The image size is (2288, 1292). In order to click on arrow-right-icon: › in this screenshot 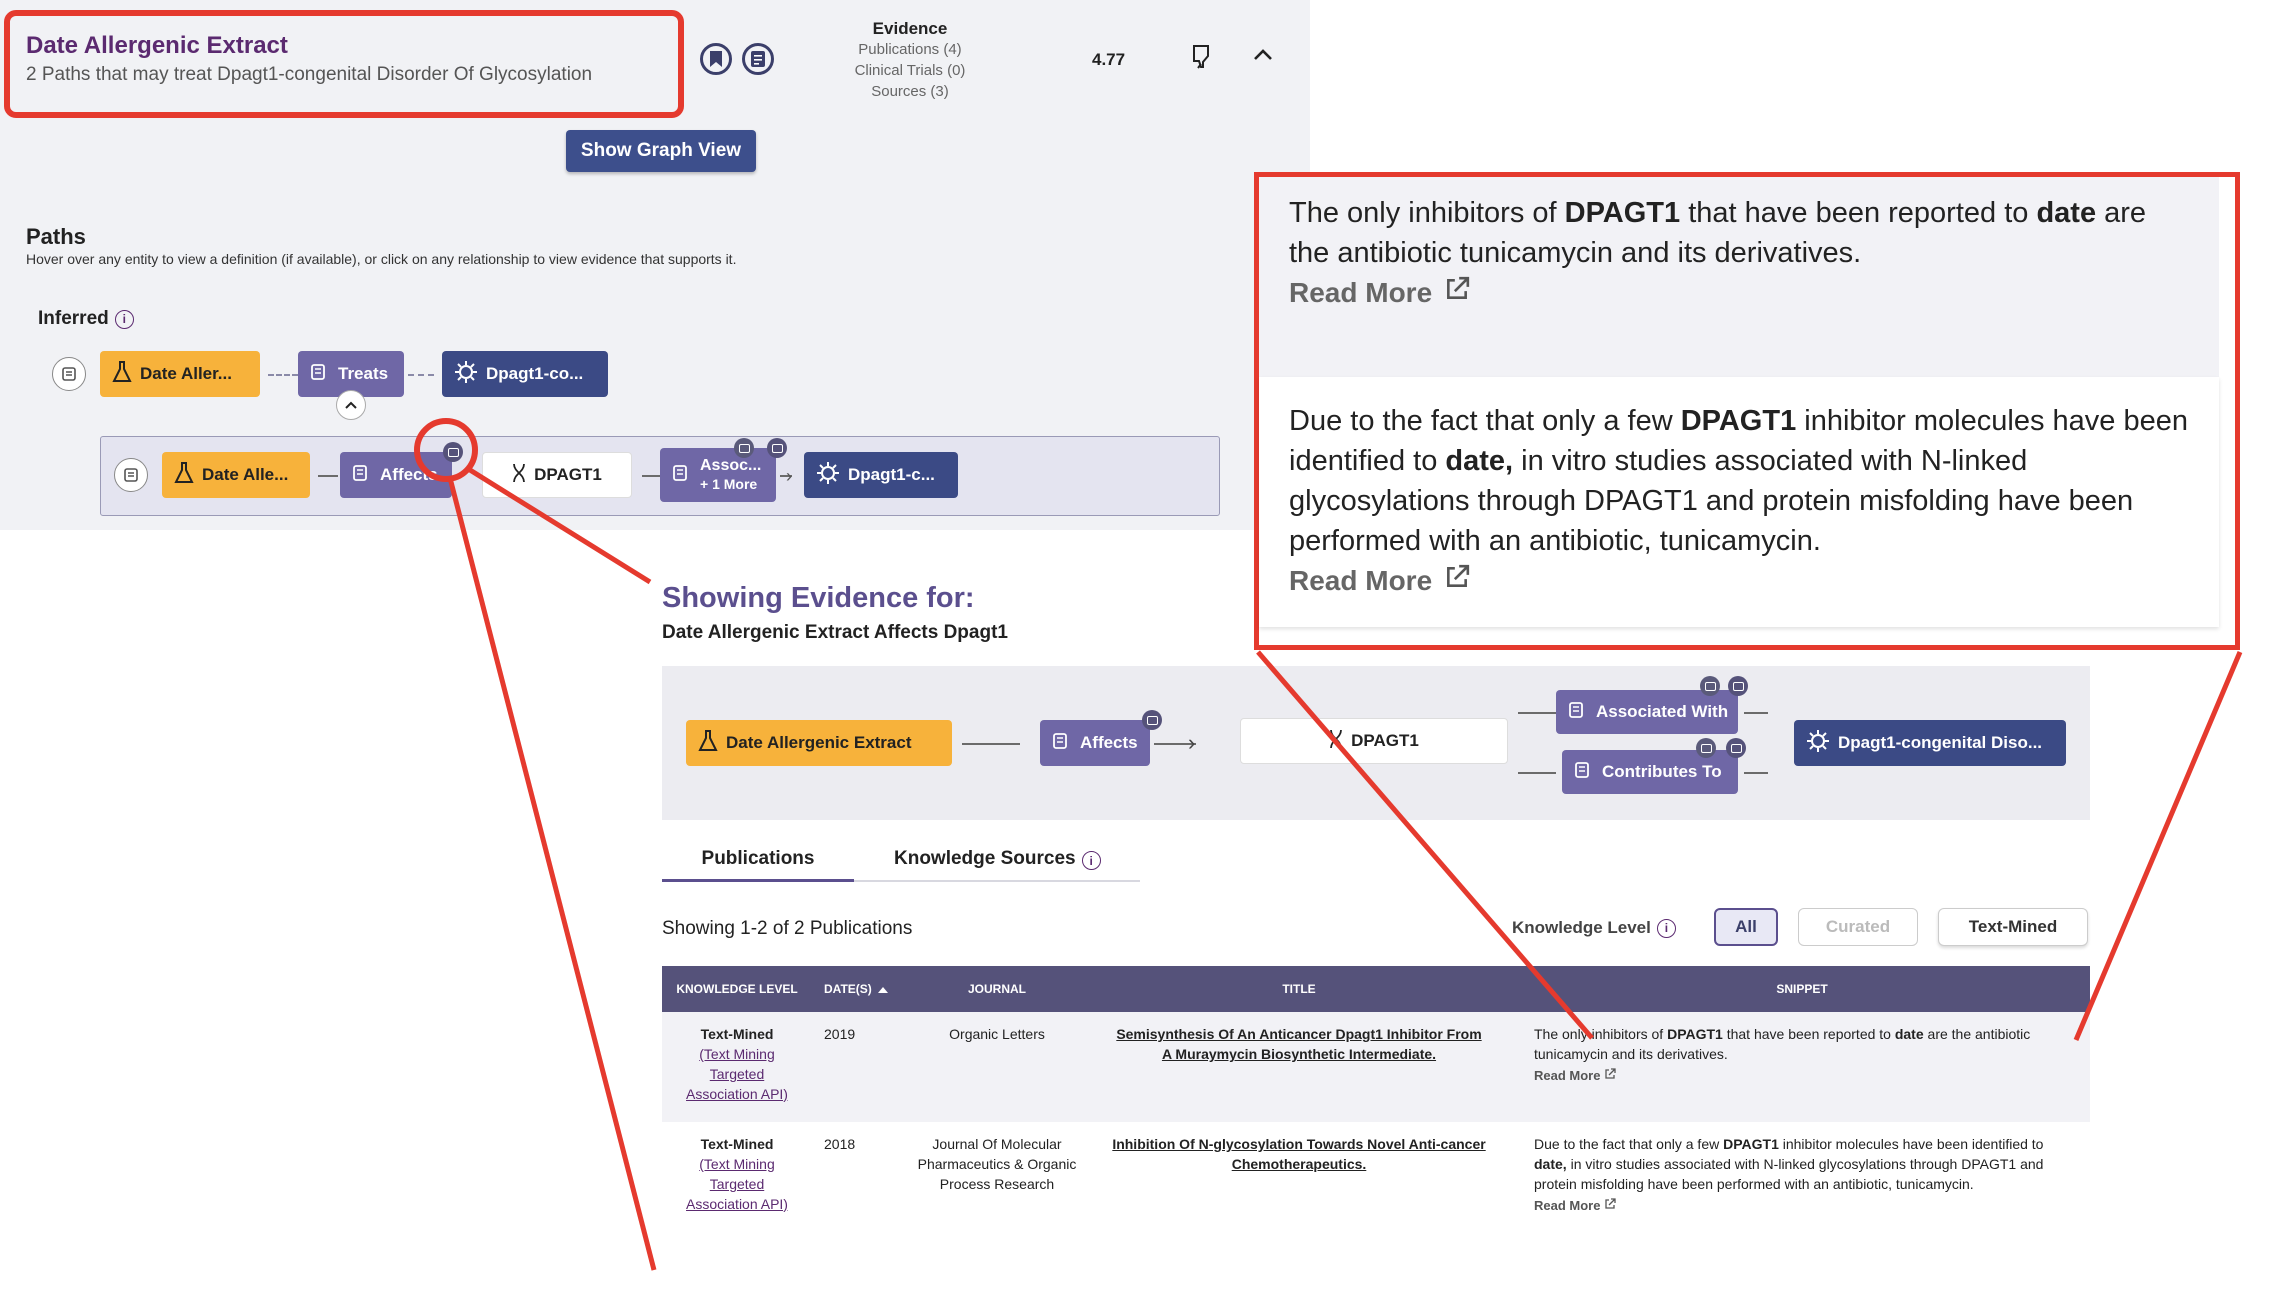, I will do `click(789, 476)`.